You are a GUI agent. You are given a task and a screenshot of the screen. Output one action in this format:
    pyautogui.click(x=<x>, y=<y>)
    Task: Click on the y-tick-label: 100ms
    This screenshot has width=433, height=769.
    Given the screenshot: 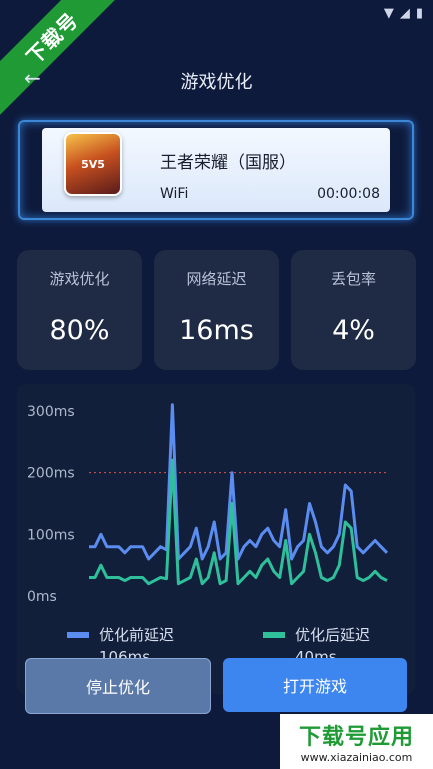 What is the action you would take?
    pyautogui.click(x=51, y=535)
    